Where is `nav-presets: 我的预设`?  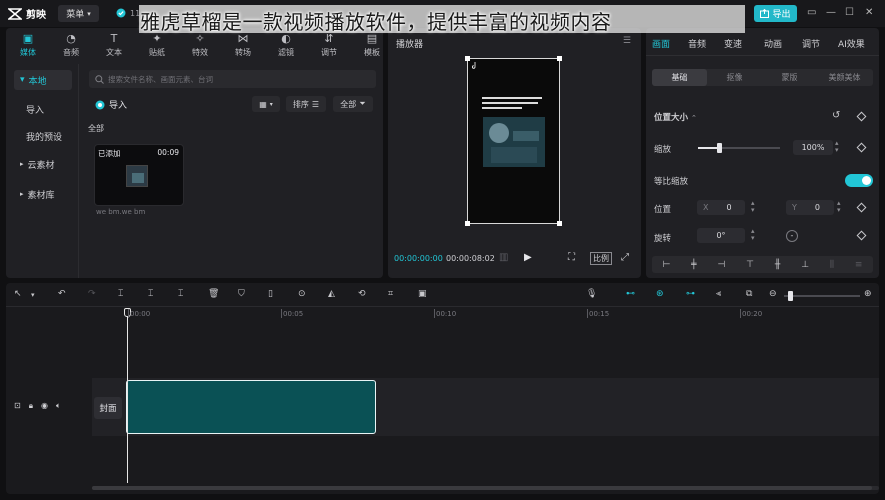 nav-presets: 我的预设 is located at coordinates (43, 136).